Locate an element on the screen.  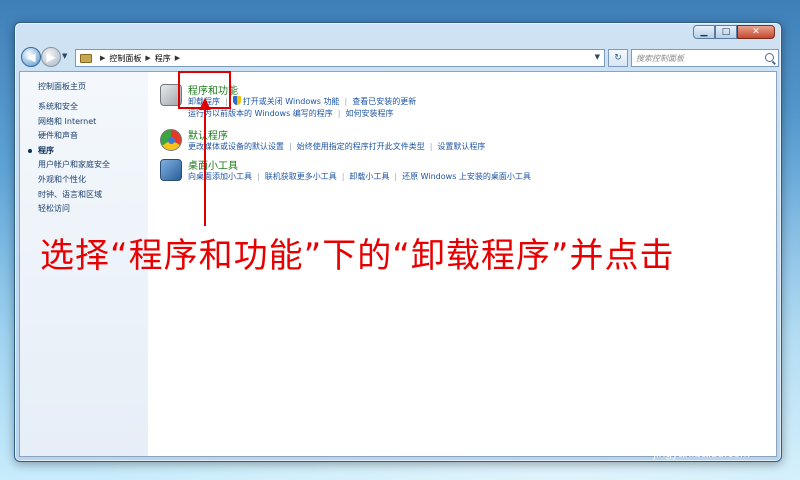
forward-button: ▶ is located at coordinates (51, 57).